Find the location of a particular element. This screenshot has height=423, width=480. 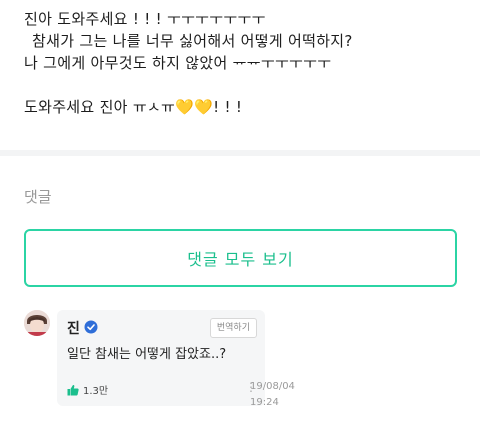

like-button: 1.3만 is located at coordinates (87, 389).